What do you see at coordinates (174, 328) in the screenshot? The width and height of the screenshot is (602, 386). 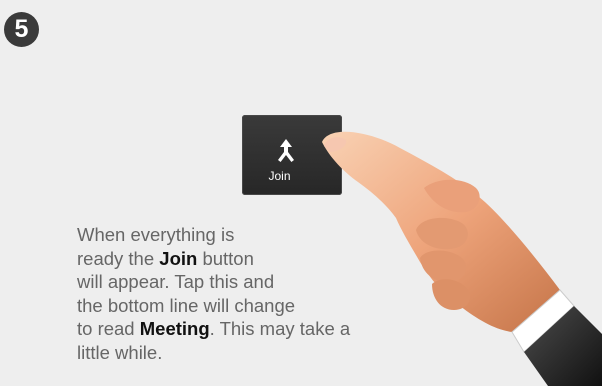 I see `meeting-keyword: Meeting` at bounding box center [174, 328].